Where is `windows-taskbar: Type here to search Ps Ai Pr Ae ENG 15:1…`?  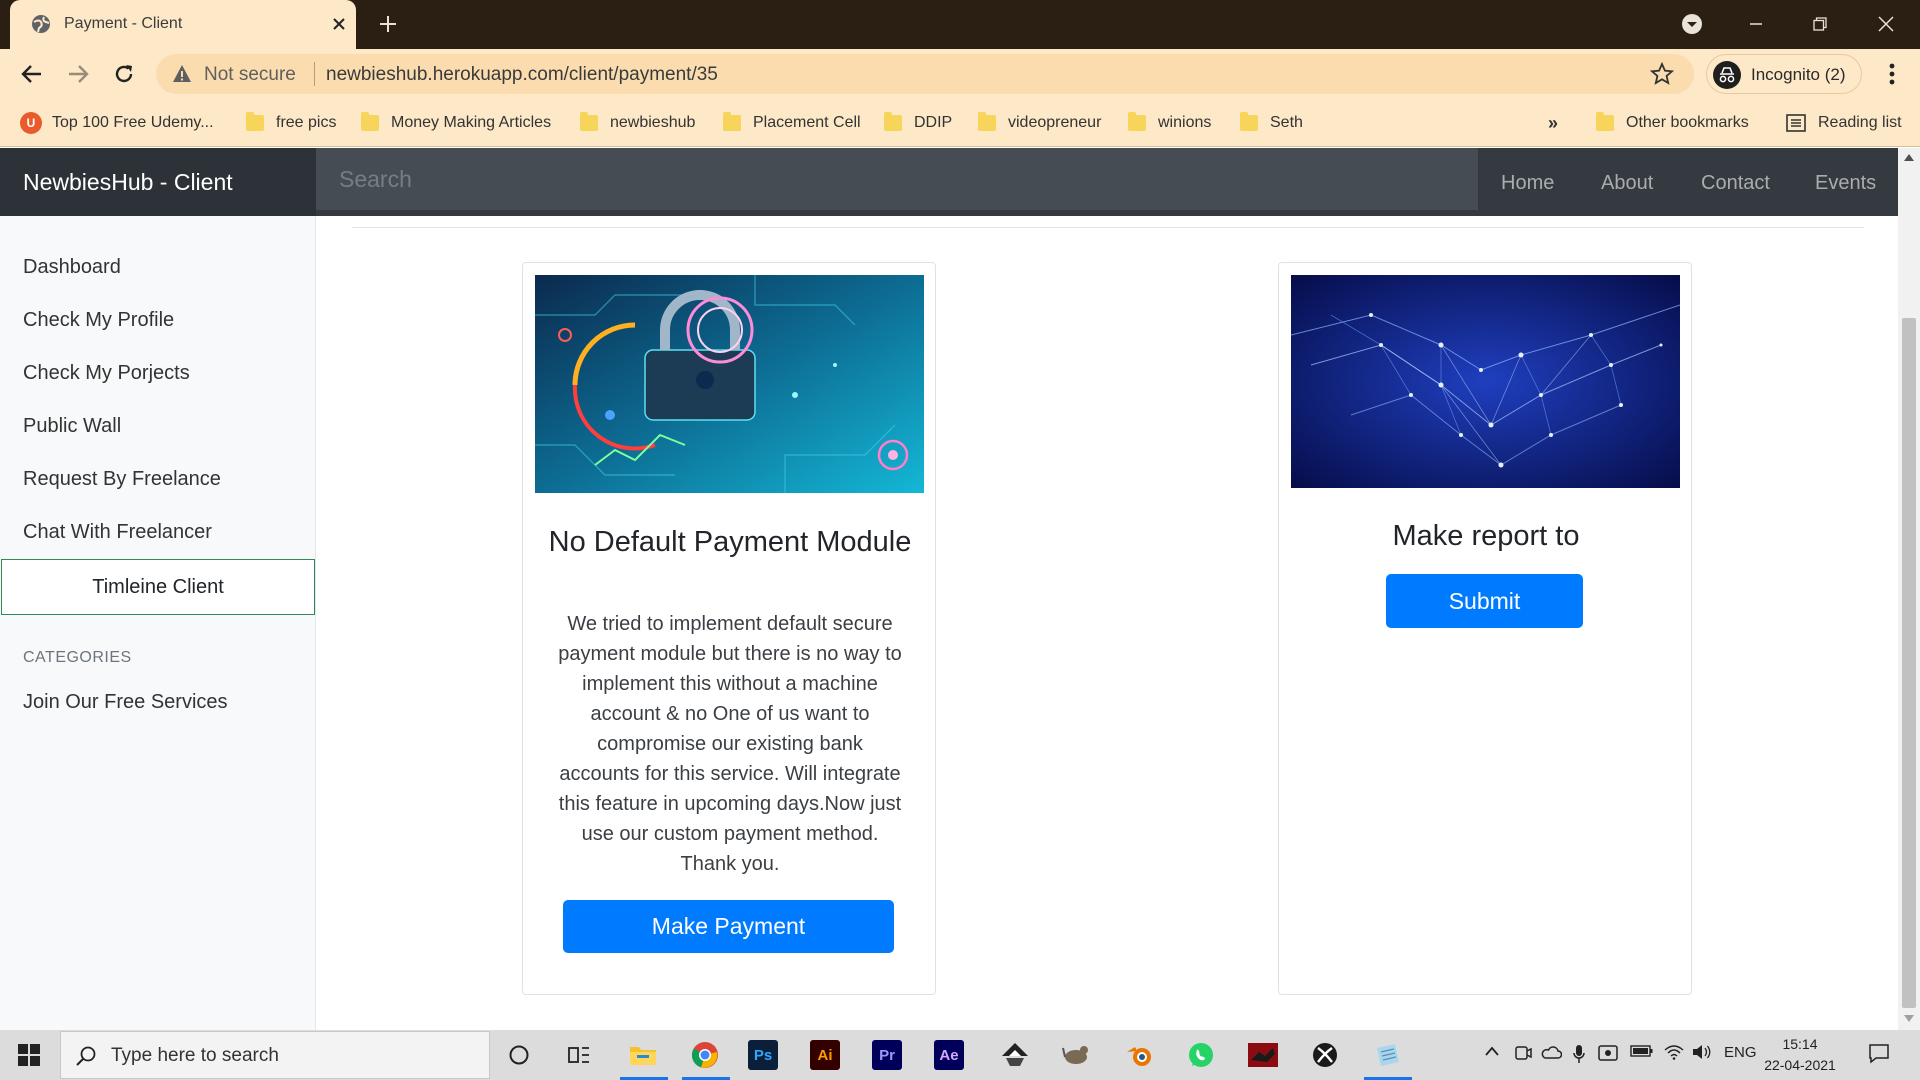 windows-taskbar: Type here to search Ps Ai Pr Ae ENG 15:1… is located at coordinates (960, 1055).